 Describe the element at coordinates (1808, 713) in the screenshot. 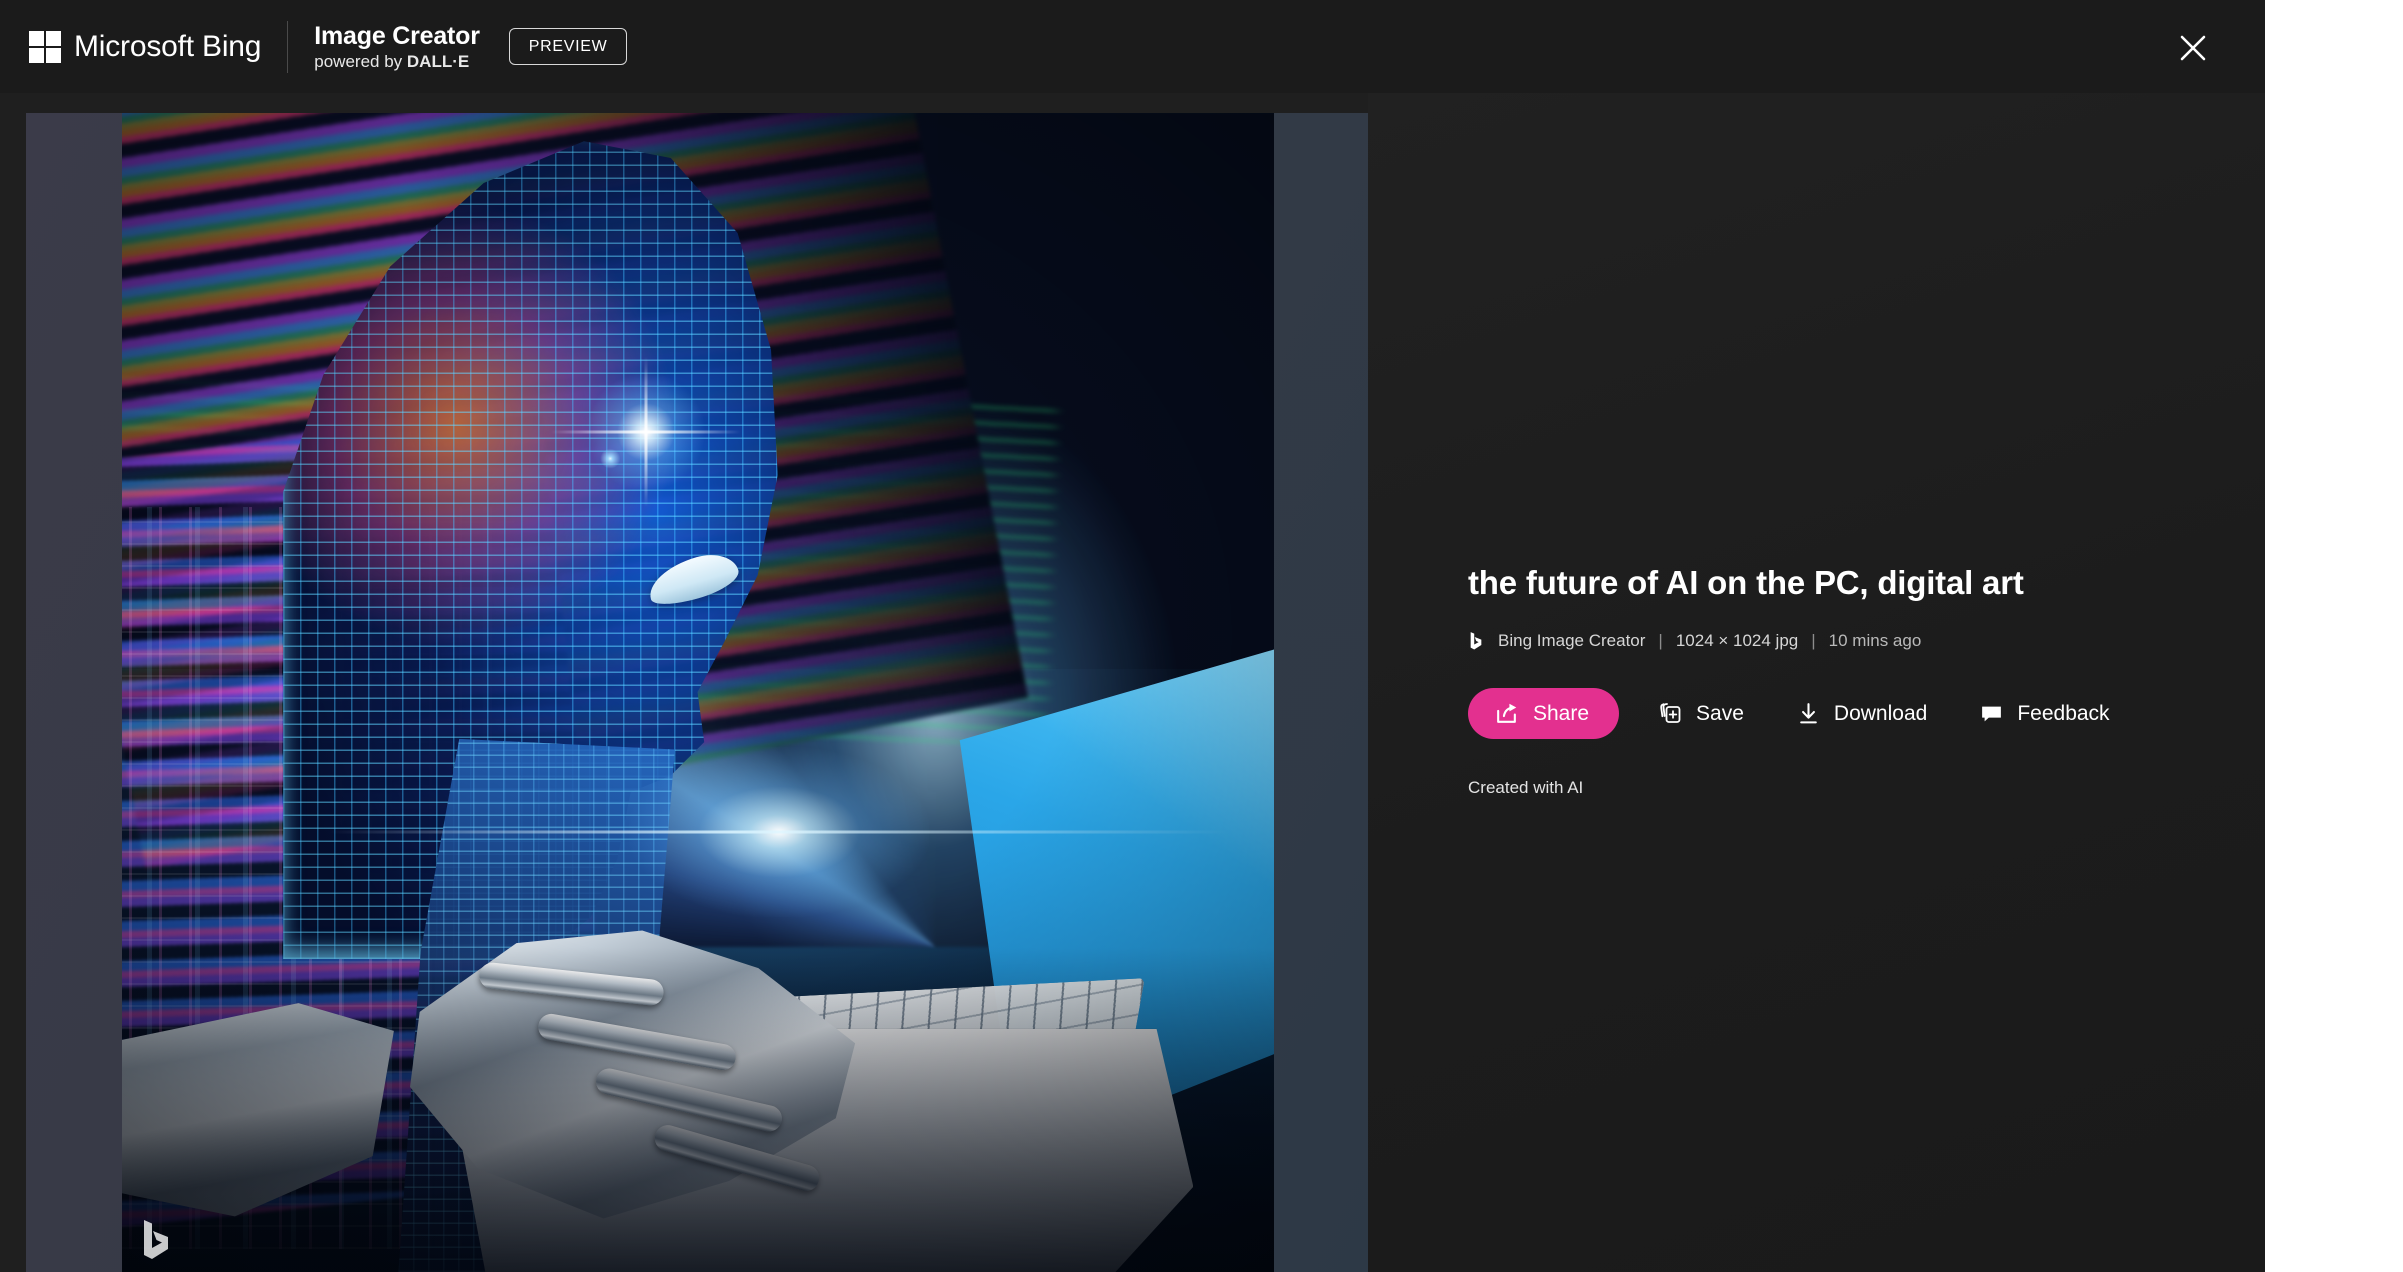

I see `download-icon` at that location.